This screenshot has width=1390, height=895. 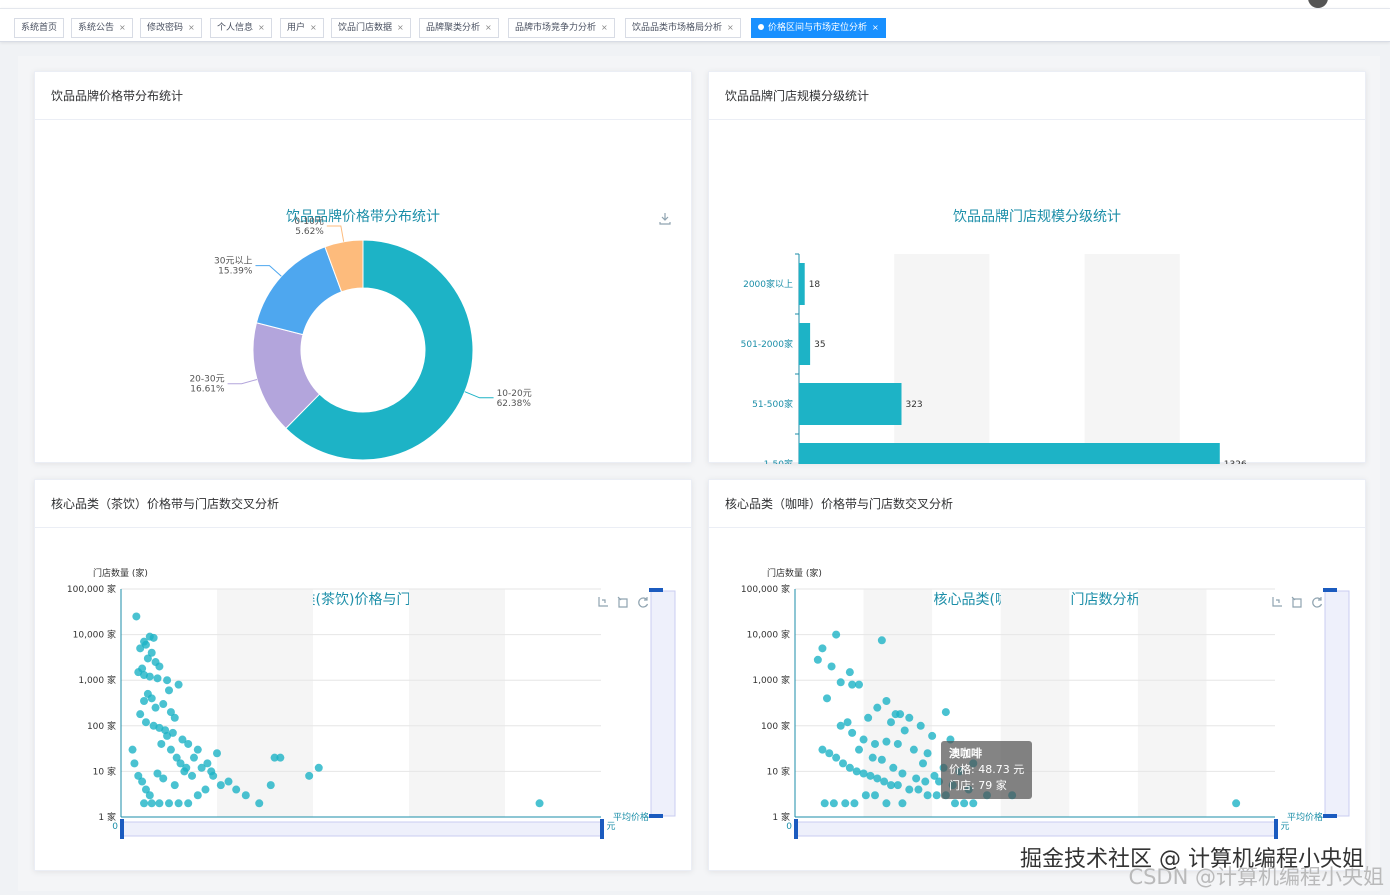 I want to click on tab-4: 用户 ×, so click(x=302, y=28).